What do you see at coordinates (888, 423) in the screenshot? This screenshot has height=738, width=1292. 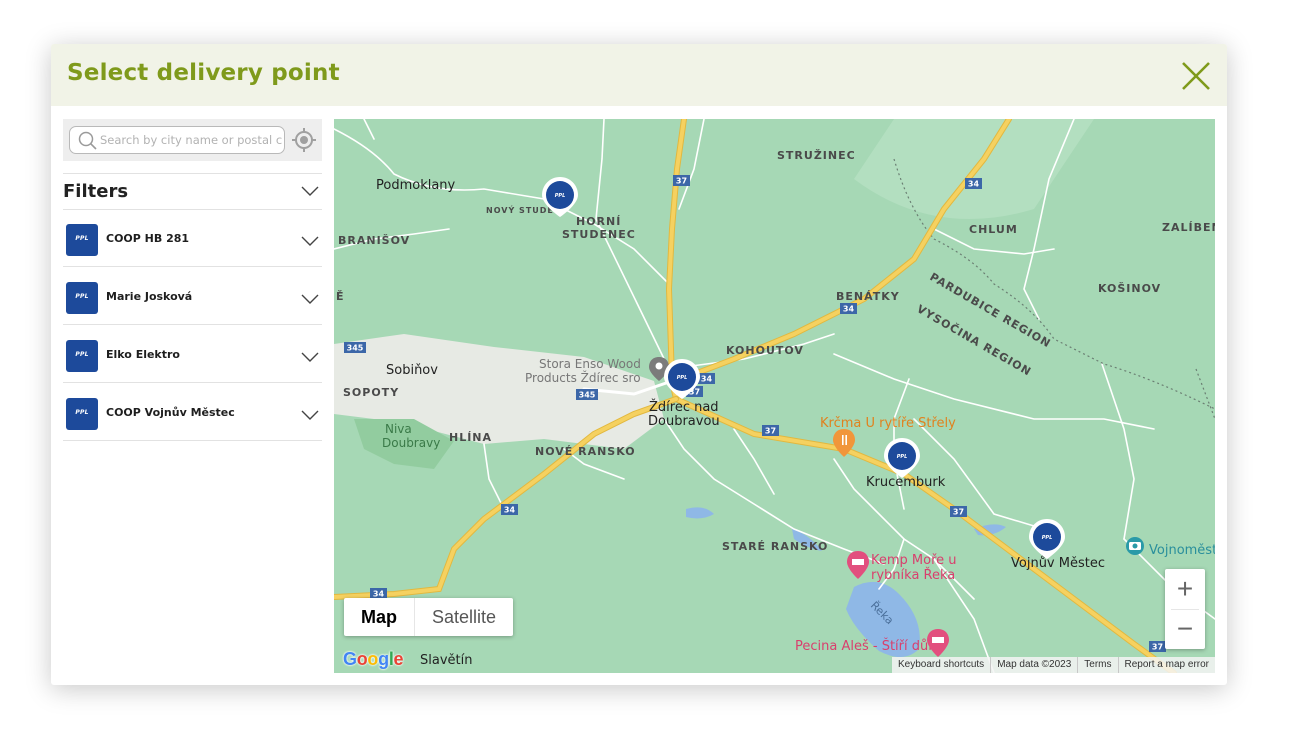 I see `map-label-krcma: Krčma U rytíře Střely` at bounding box center [888, 423].